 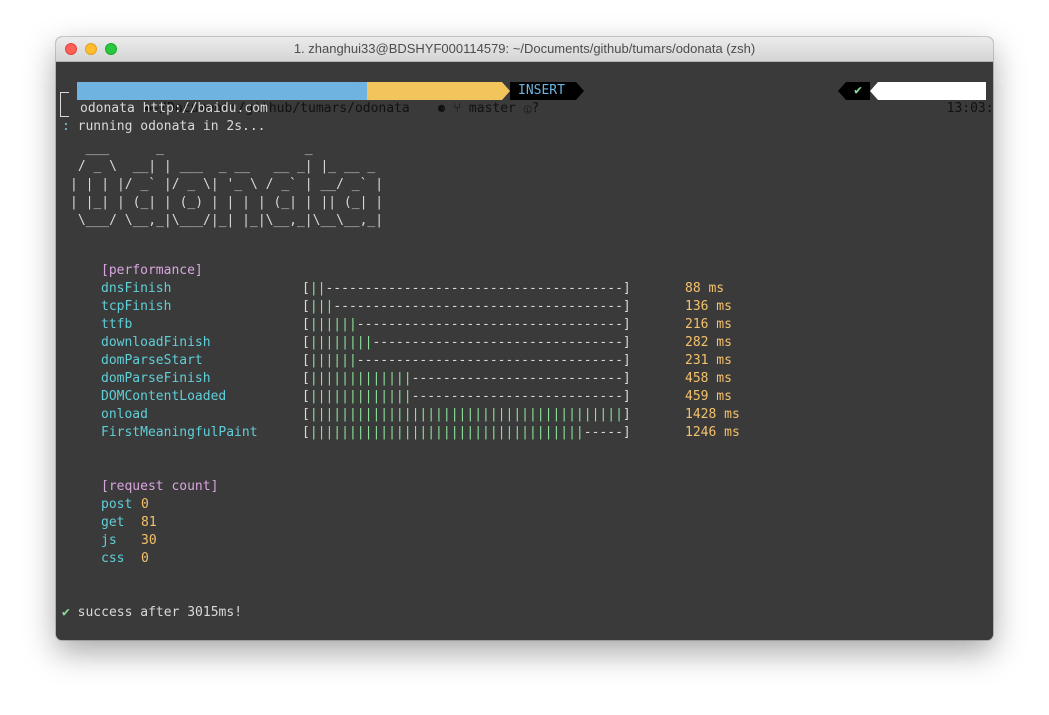 What do you see at coordinates (453, 99) in the screenshot?
I see `prompt-git-segment: ⚈ ⑂ master ⓘ?` at bounding box center [453, 99].